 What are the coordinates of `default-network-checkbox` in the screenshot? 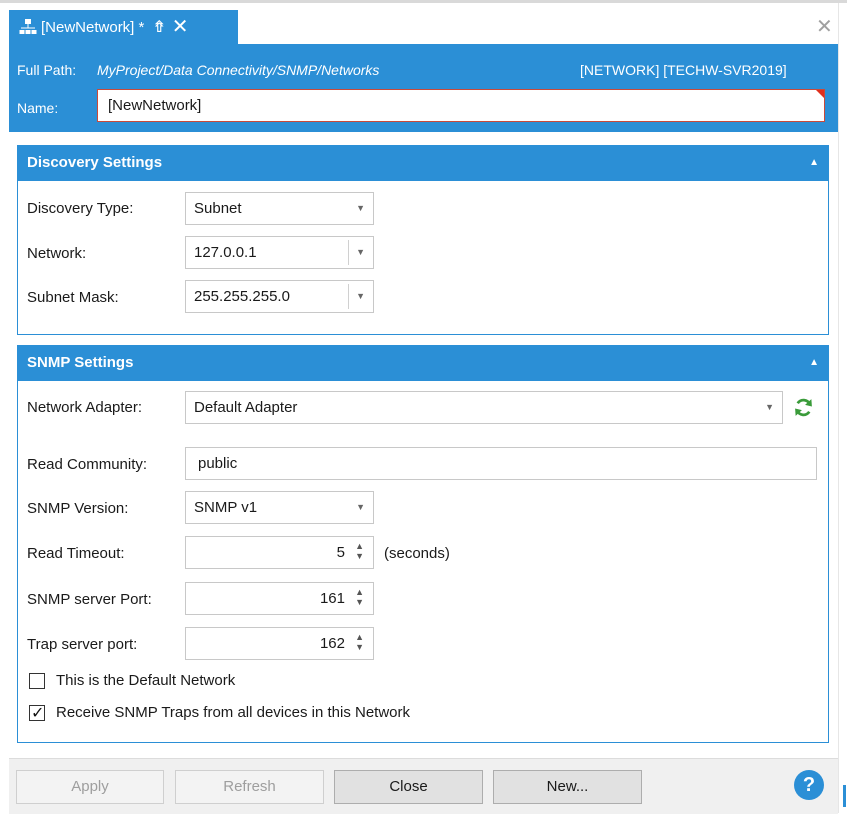 It's located at (37, 681).